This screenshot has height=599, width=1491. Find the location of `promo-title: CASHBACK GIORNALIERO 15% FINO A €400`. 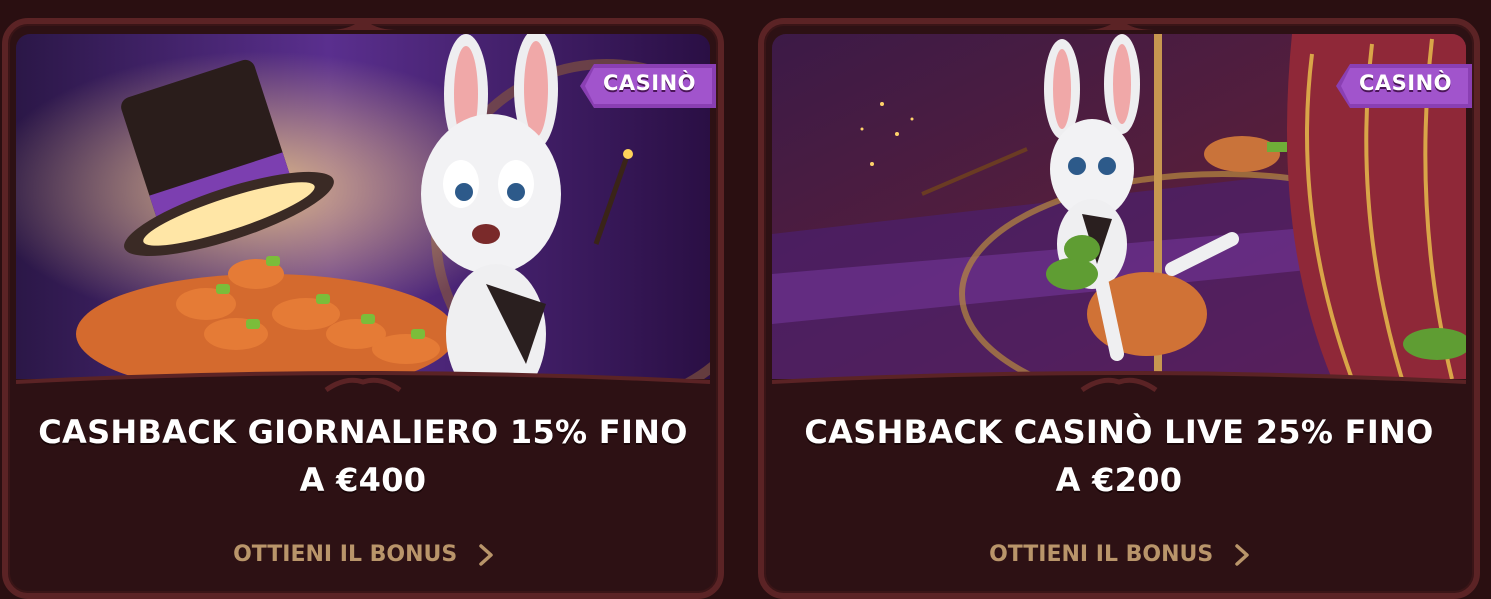

promo-title: CASHBACK GIORNALIERO 15% FINO A €400 is located at coordinates (363, 456).